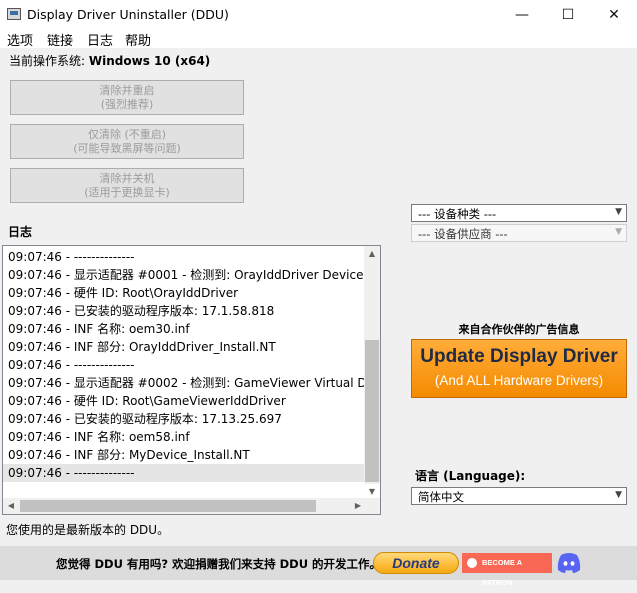 The width and height of the screenshot is (637, 593). I want to click on minimize-button: —, so click(522, 15).